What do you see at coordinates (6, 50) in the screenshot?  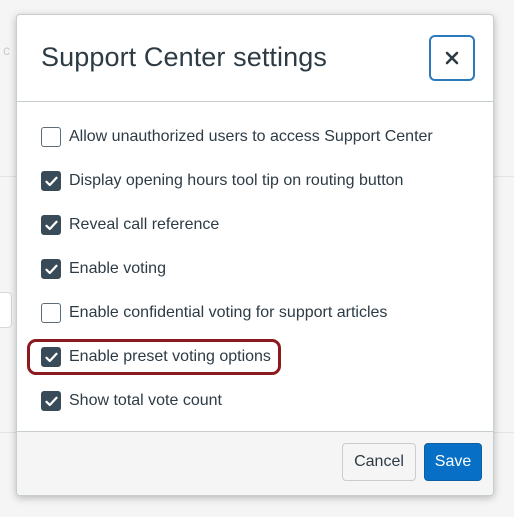 I see `background-text-fragment: c` at bounding box center [6, 50].